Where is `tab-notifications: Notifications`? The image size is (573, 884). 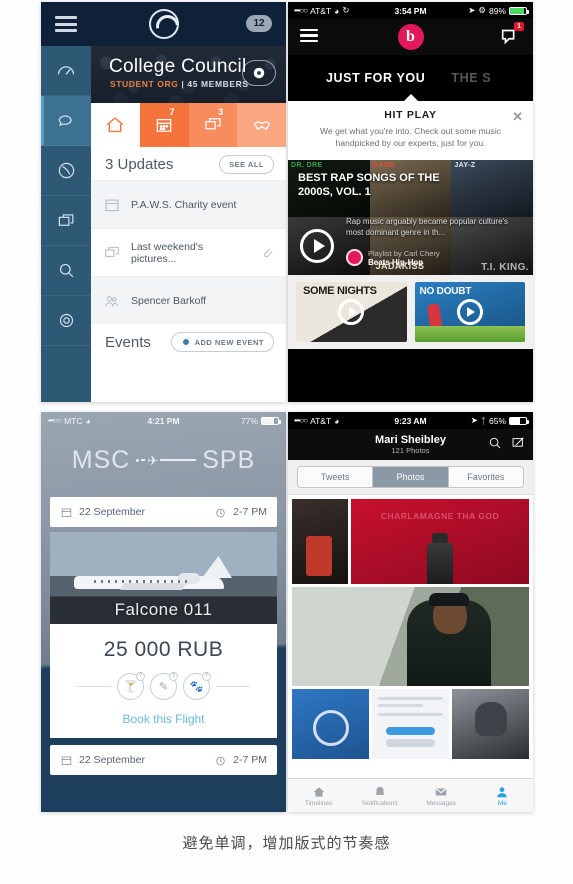 tab-notifications: Notifications is located at coordinates (379, 795).